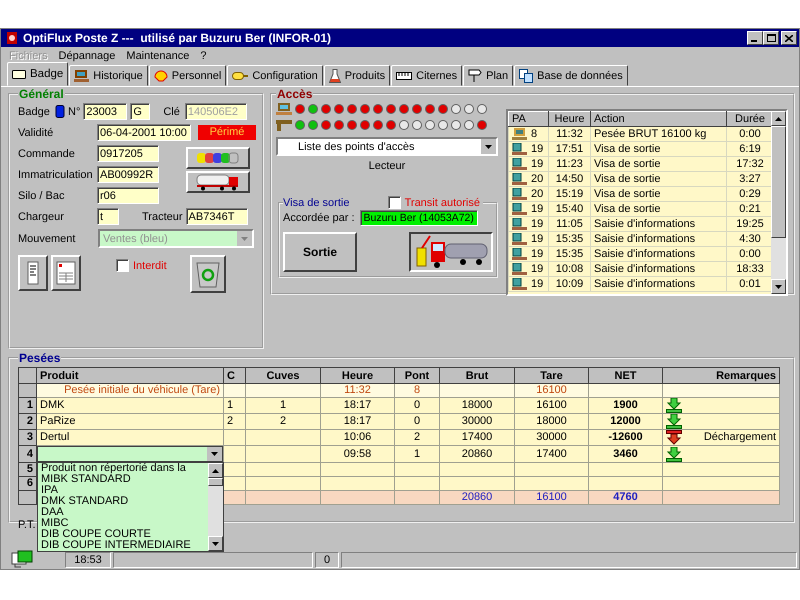 The width and height of the screenshot is (800, 600). What do you see at coordinates (748, 119) in the screenshot?
I see `column-header: Durée` at bounding box center [748, 119].